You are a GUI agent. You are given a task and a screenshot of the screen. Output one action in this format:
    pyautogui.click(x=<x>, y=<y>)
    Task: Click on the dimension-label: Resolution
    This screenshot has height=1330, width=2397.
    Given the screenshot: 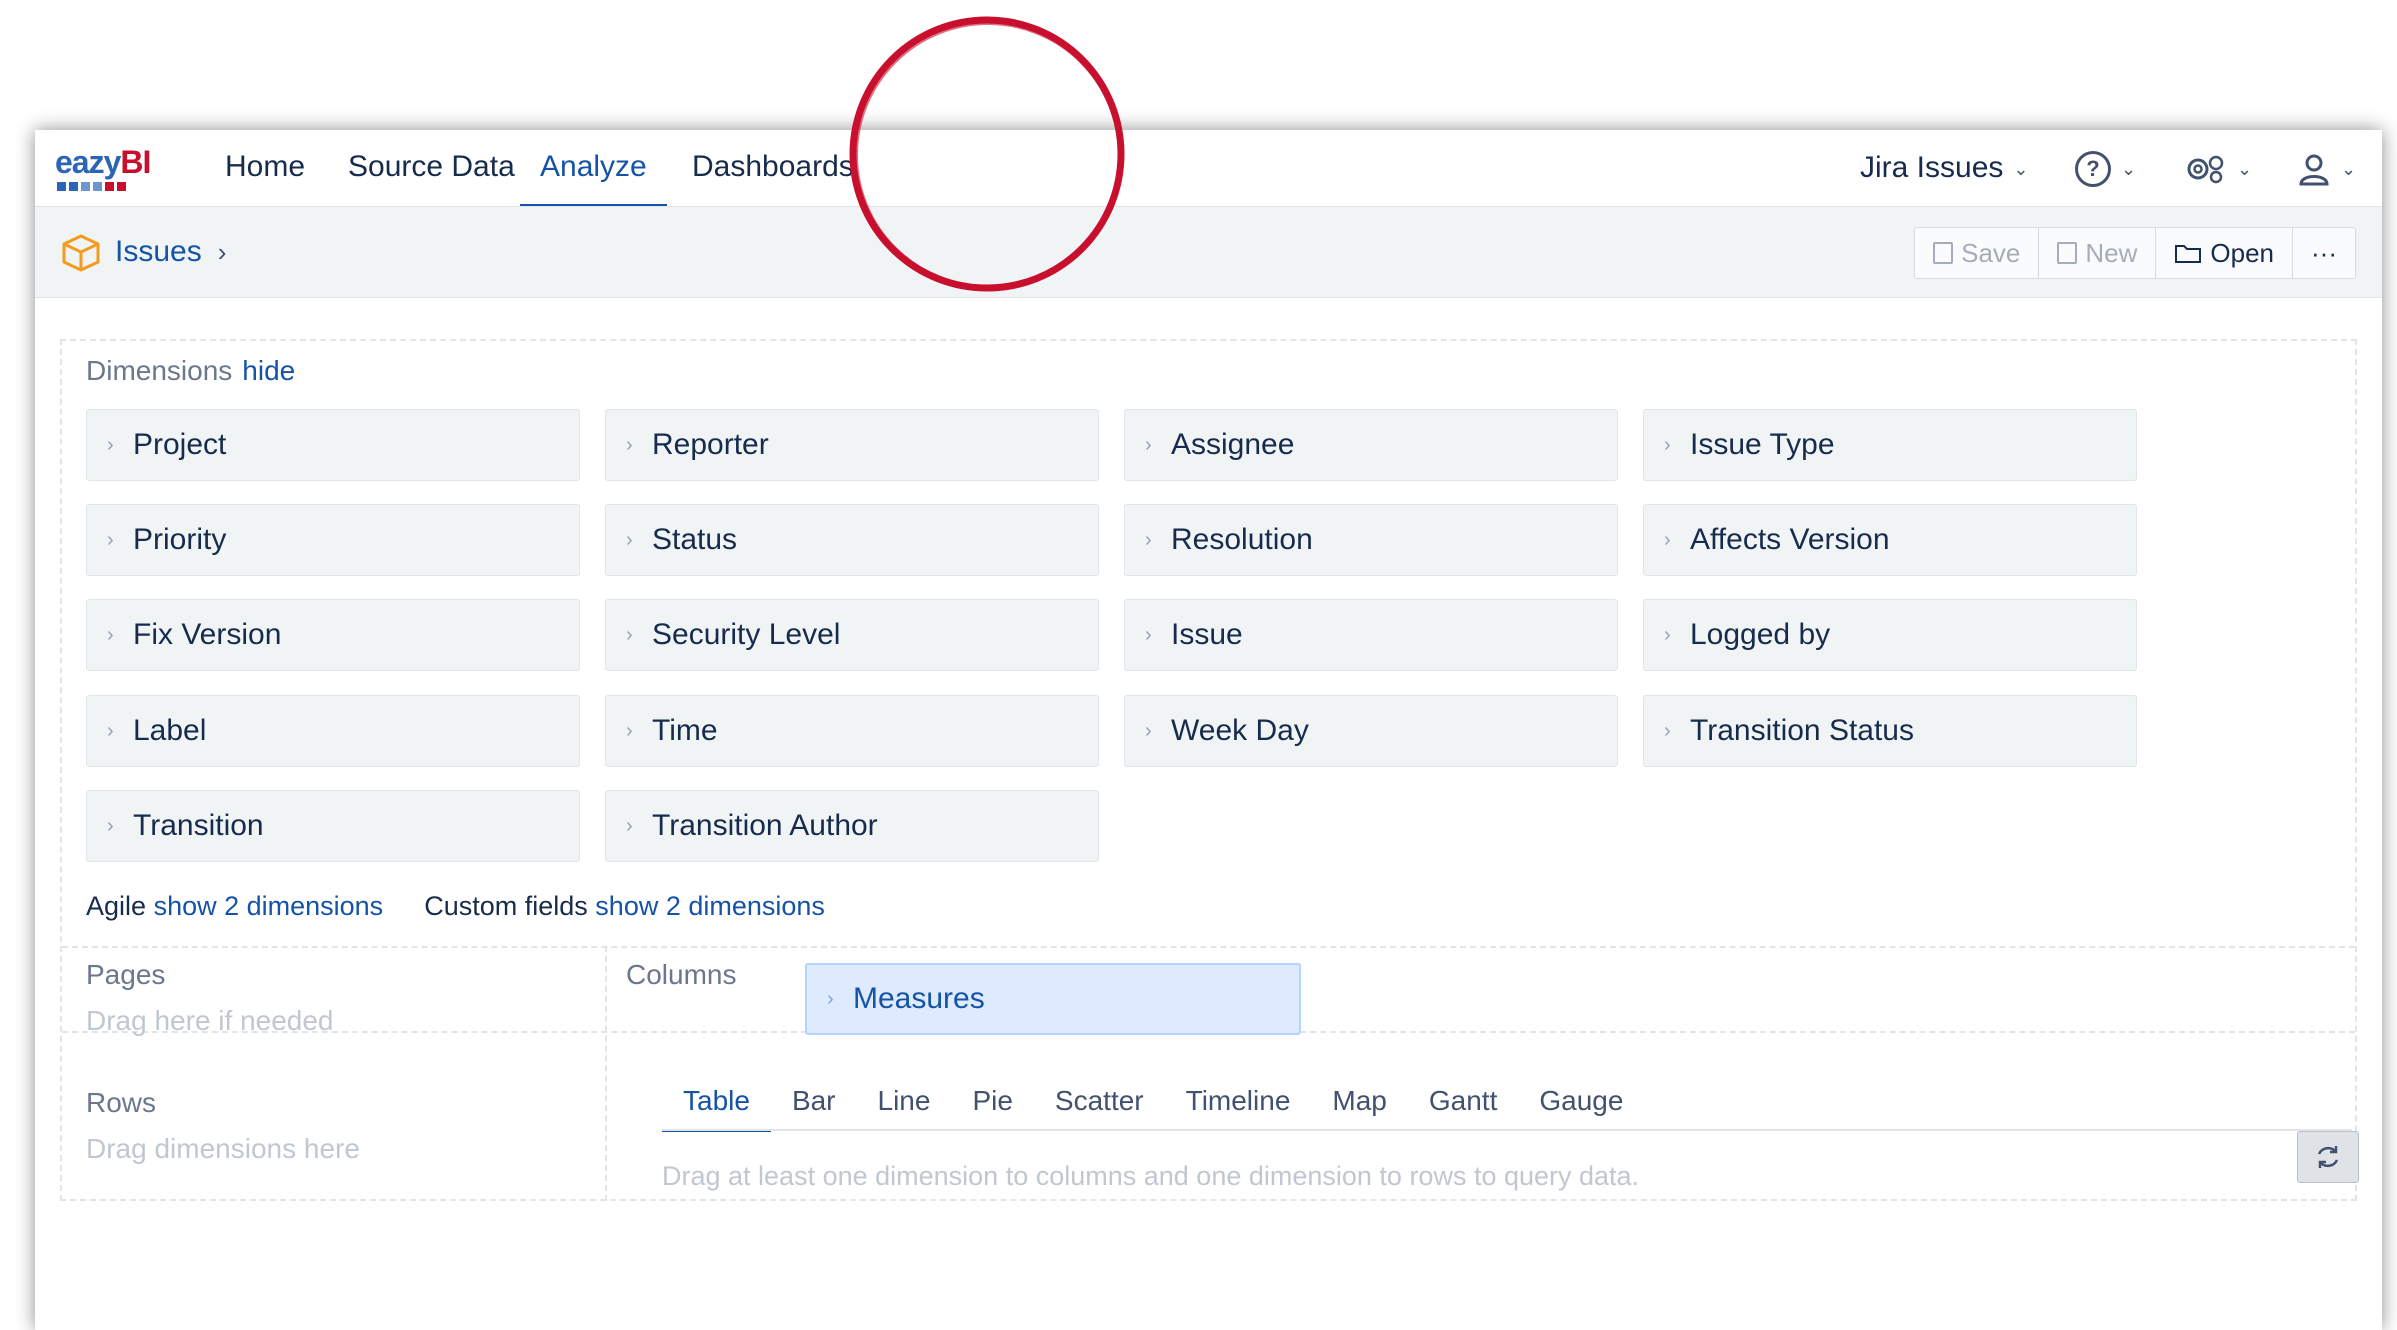 What is the action you would take?
    pyautogui.click(x=1242, y=539)
    